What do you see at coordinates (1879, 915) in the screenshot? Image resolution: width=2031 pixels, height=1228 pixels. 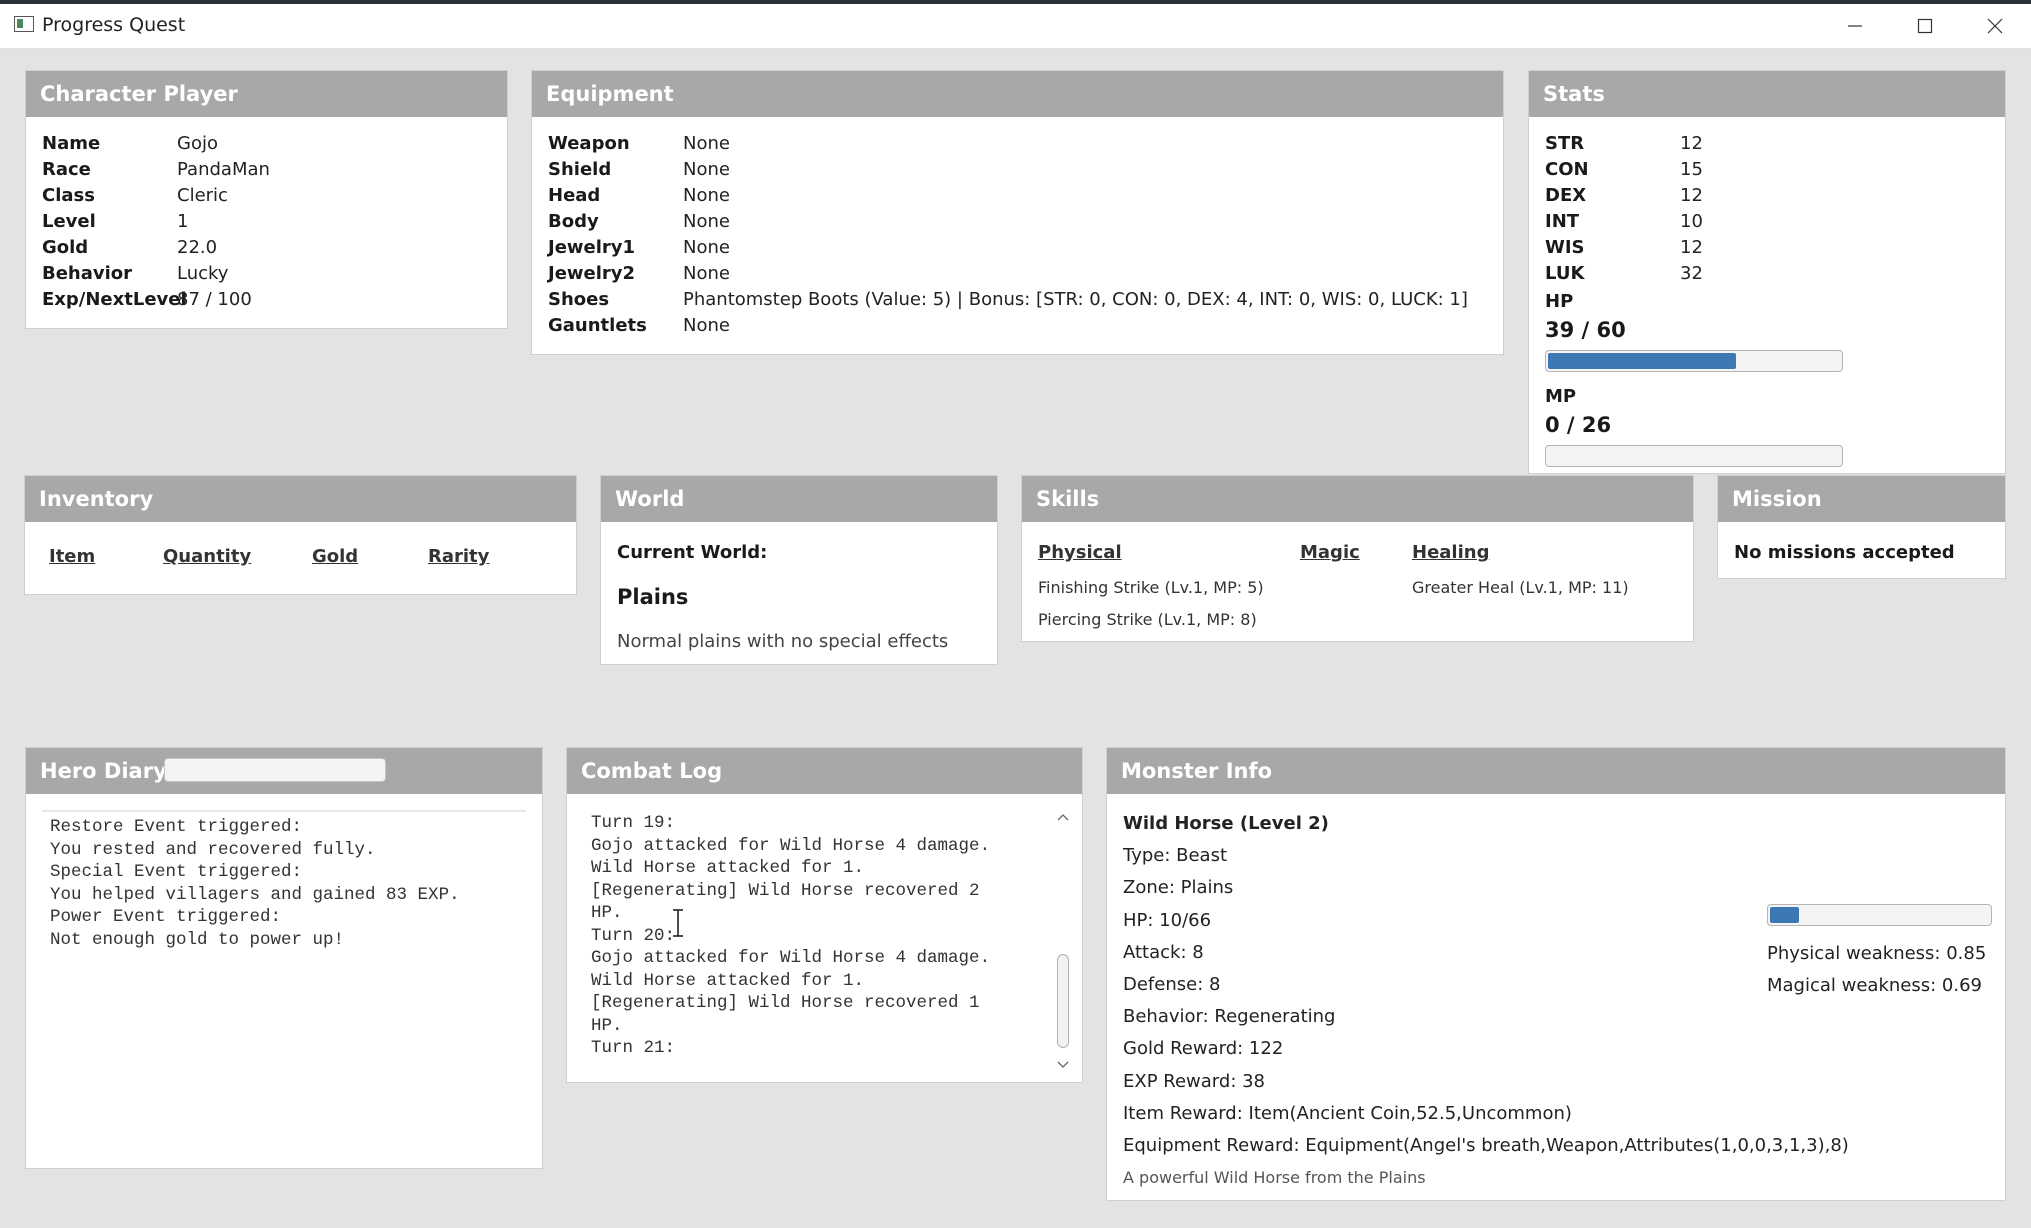 I see `monster-hp-bar` at bounding box center [1879, 915].